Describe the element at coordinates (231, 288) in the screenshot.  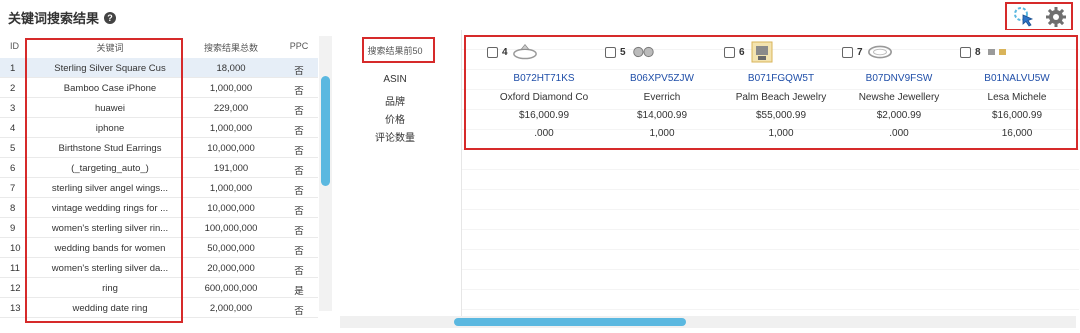
I see `row-count: 600,000,000` at that location.